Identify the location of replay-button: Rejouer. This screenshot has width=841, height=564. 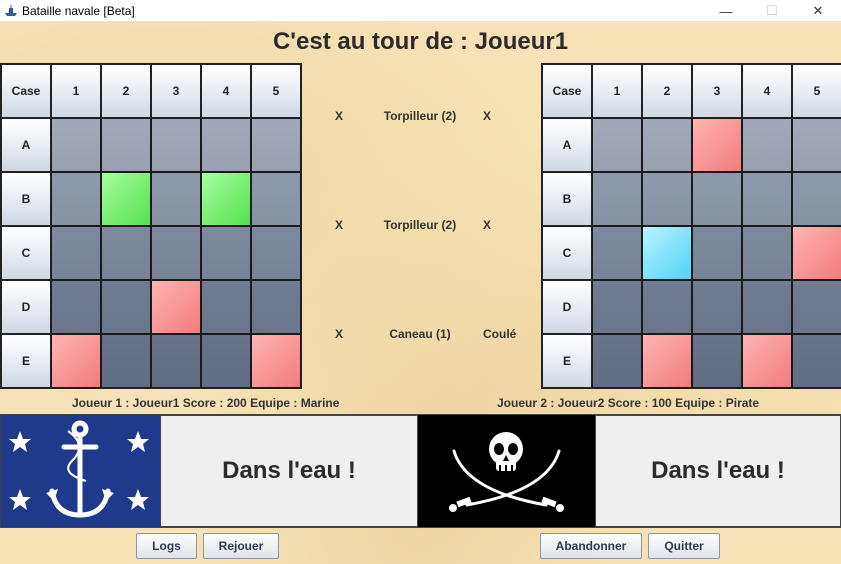
(241, 546).